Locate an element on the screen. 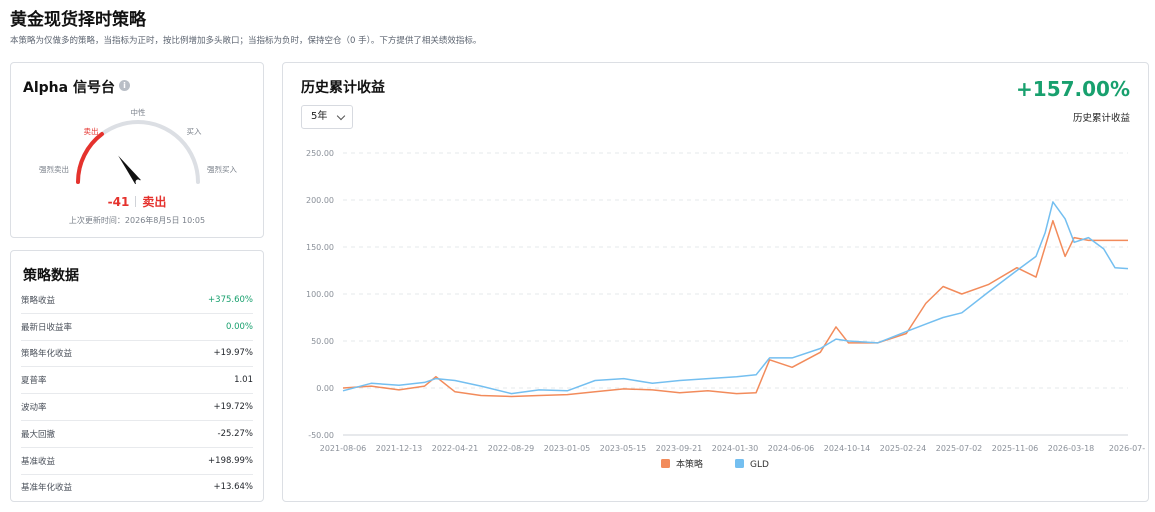 The height and width of the screenshot is (512, 1155). metric-label: 波动率 is located at coordinates (34, 408).